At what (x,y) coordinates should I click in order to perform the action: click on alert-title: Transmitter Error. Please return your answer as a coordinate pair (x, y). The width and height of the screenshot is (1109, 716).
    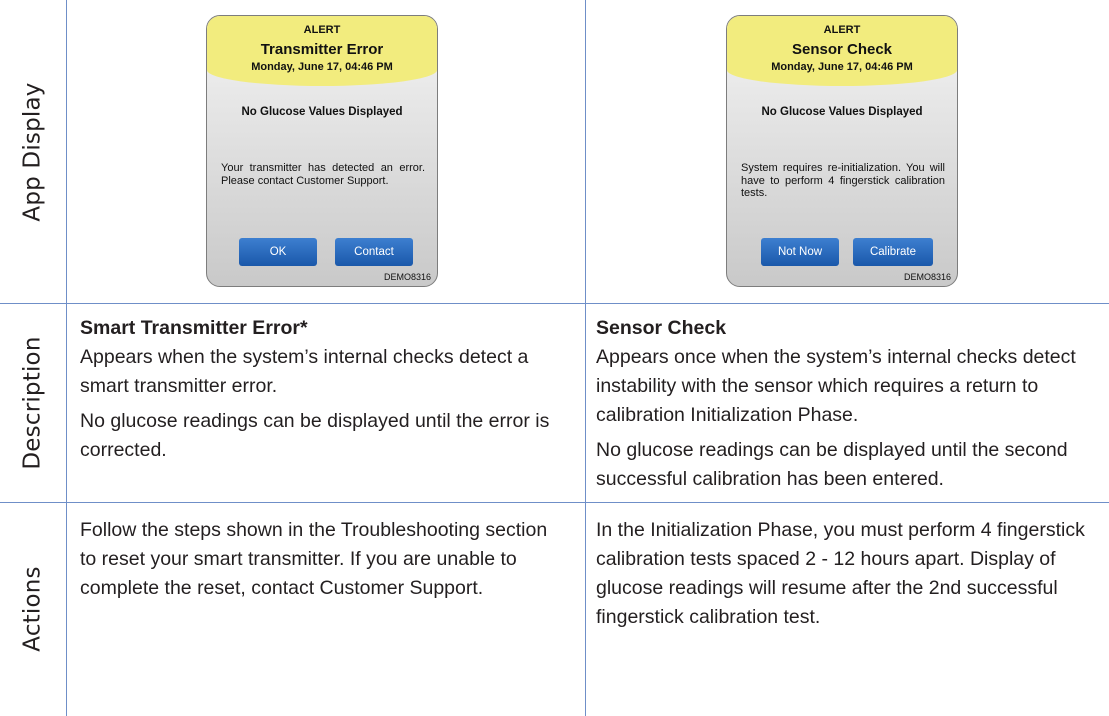
    Looking at the image, I should click on (322, 49).